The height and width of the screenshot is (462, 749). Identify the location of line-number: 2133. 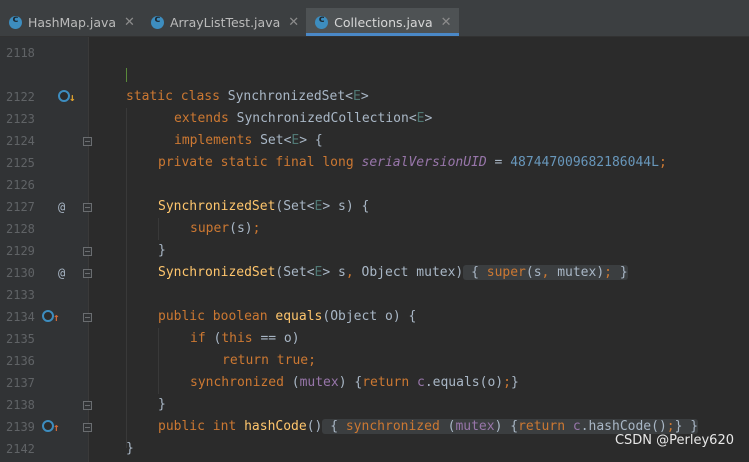
(20, 295).